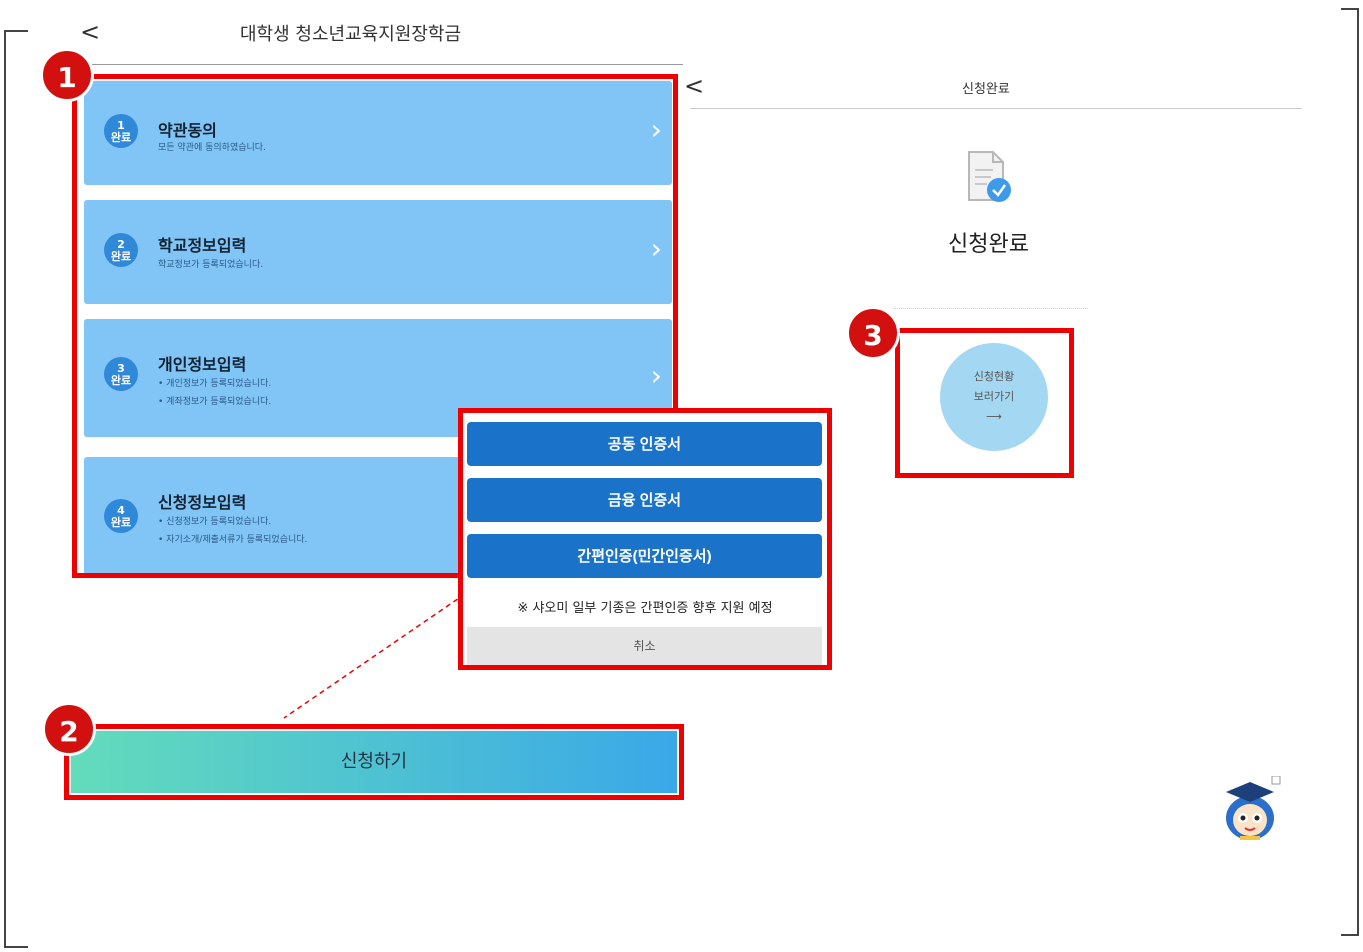  I want to click on document-check-icon, so click(989, 176).